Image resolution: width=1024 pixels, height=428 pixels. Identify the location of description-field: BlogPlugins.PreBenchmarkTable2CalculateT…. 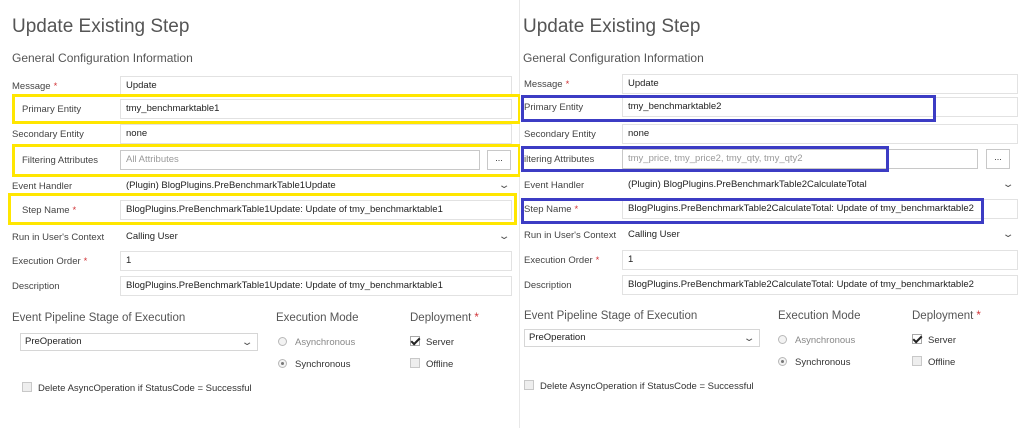
(820, 285).